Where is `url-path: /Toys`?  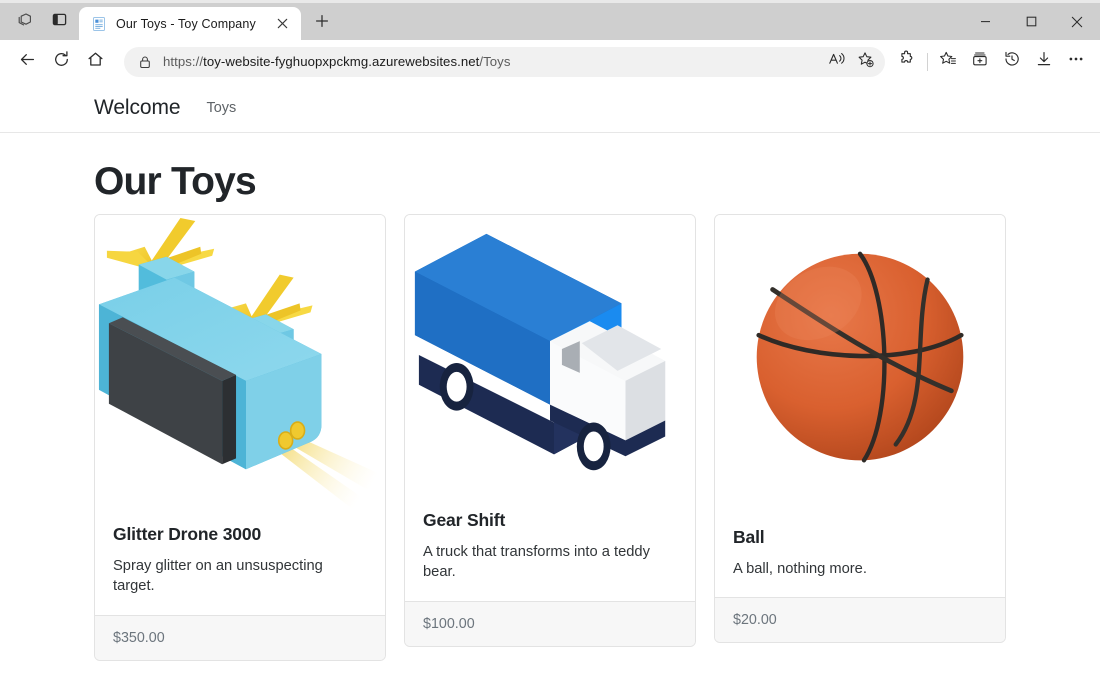
url-path: /Toys is located at coordinates (495, 61).